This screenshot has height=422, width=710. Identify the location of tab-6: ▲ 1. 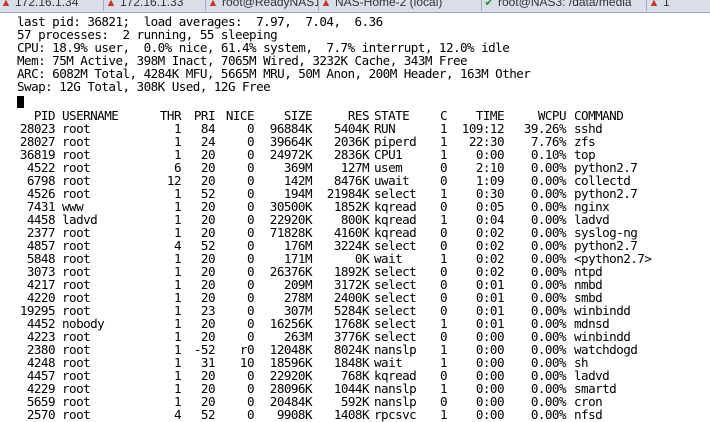
(679, 5).